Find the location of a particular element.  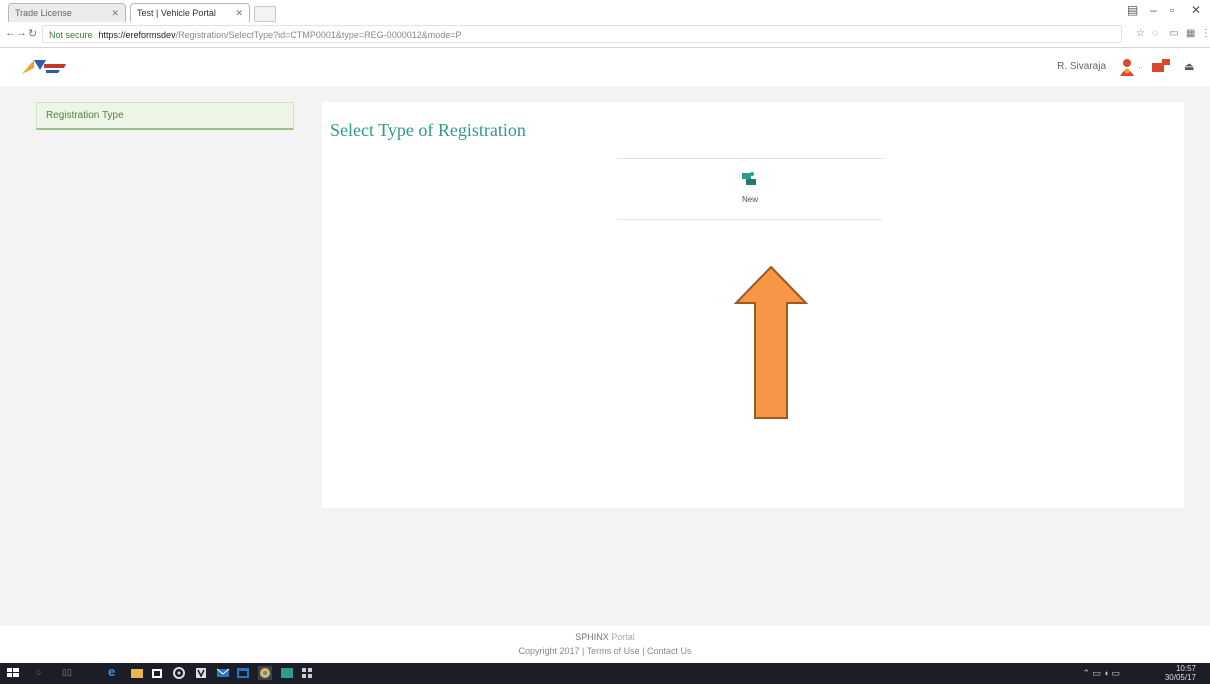

sidebar-item-registration-type: Registration Type is located at coordinates (165, 116).